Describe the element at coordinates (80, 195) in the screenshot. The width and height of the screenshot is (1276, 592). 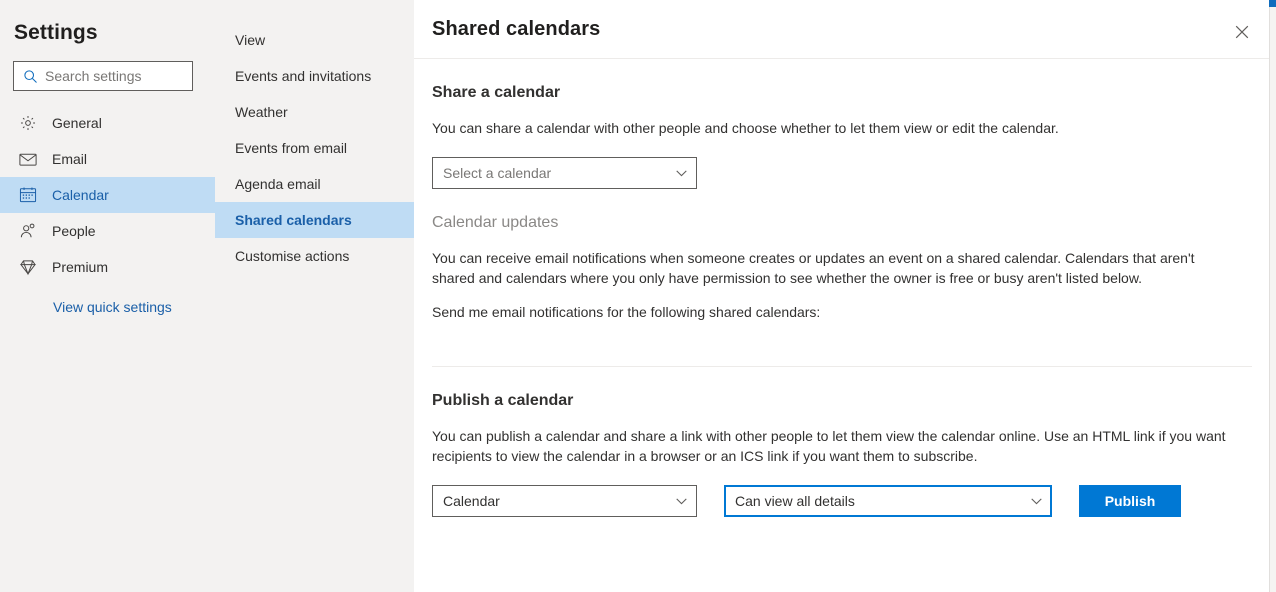
I see `sidebar-item-label: Calendar` at that location.